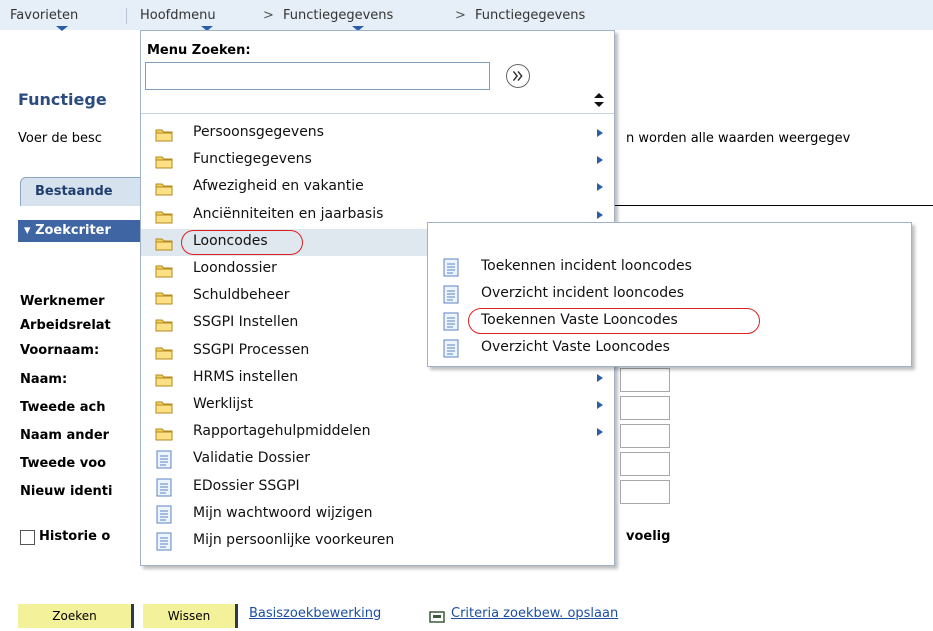 This screenshot has height=631, width=933. I want to click on field-label-last-name: Naam:, so click(44, 379).